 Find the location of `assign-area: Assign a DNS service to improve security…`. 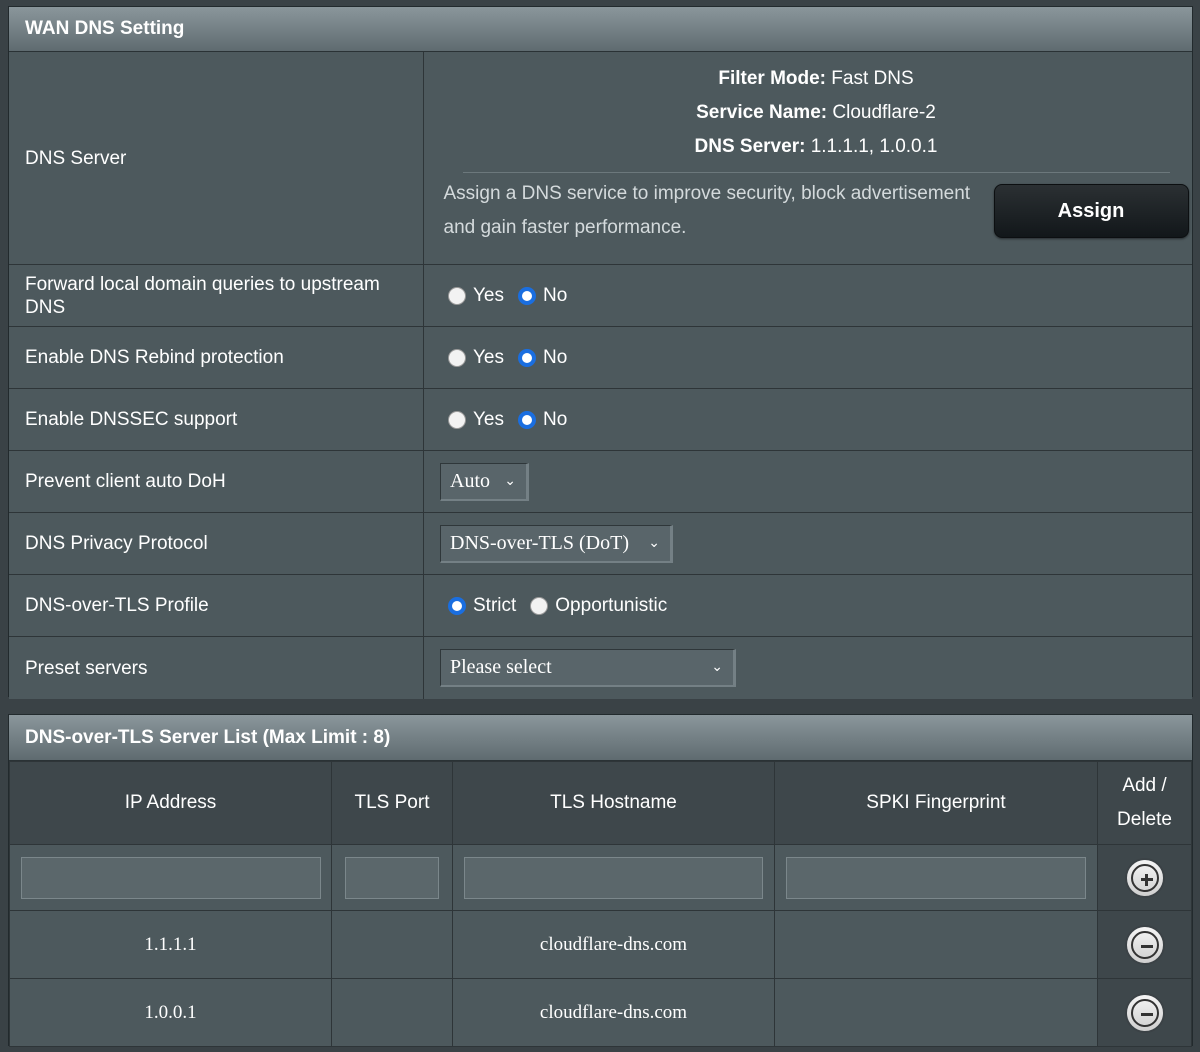

assign-area: Assign a DNS service to improve security… is located at coordinates (816, 211).